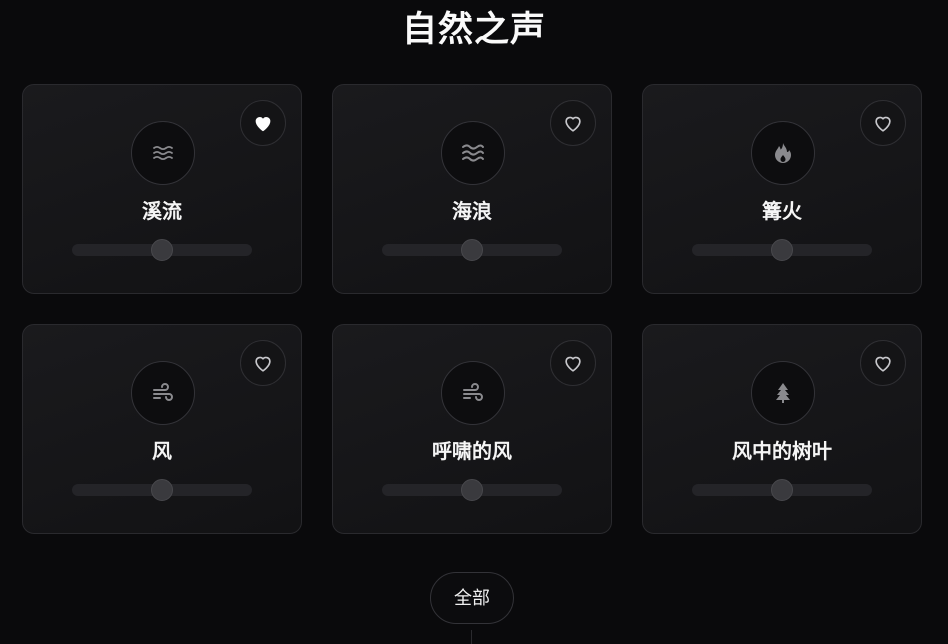  I want to click on water-icon, so click(163, 153).